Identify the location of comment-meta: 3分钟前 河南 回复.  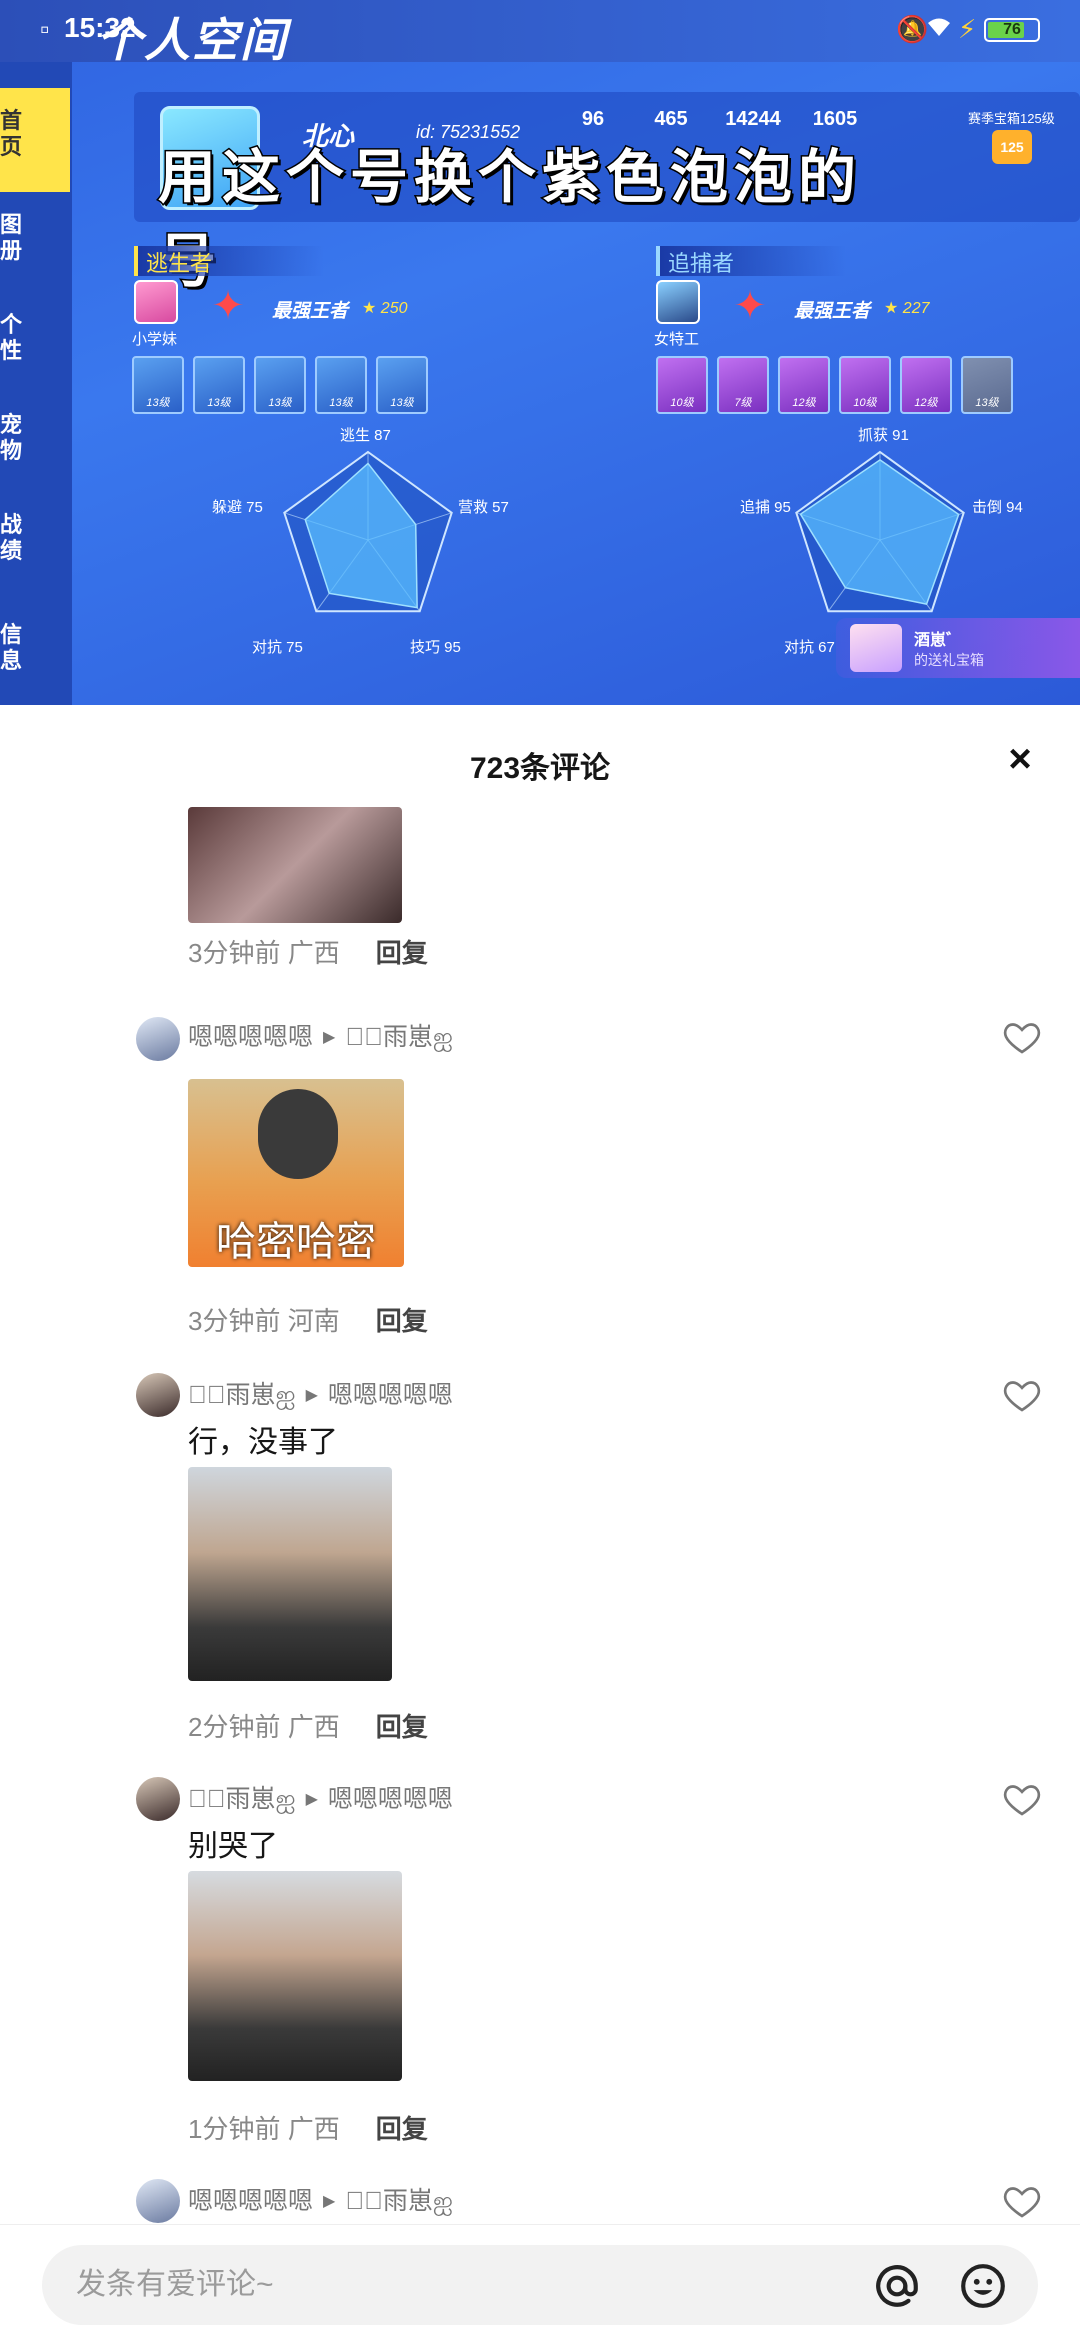
(308, 1321).